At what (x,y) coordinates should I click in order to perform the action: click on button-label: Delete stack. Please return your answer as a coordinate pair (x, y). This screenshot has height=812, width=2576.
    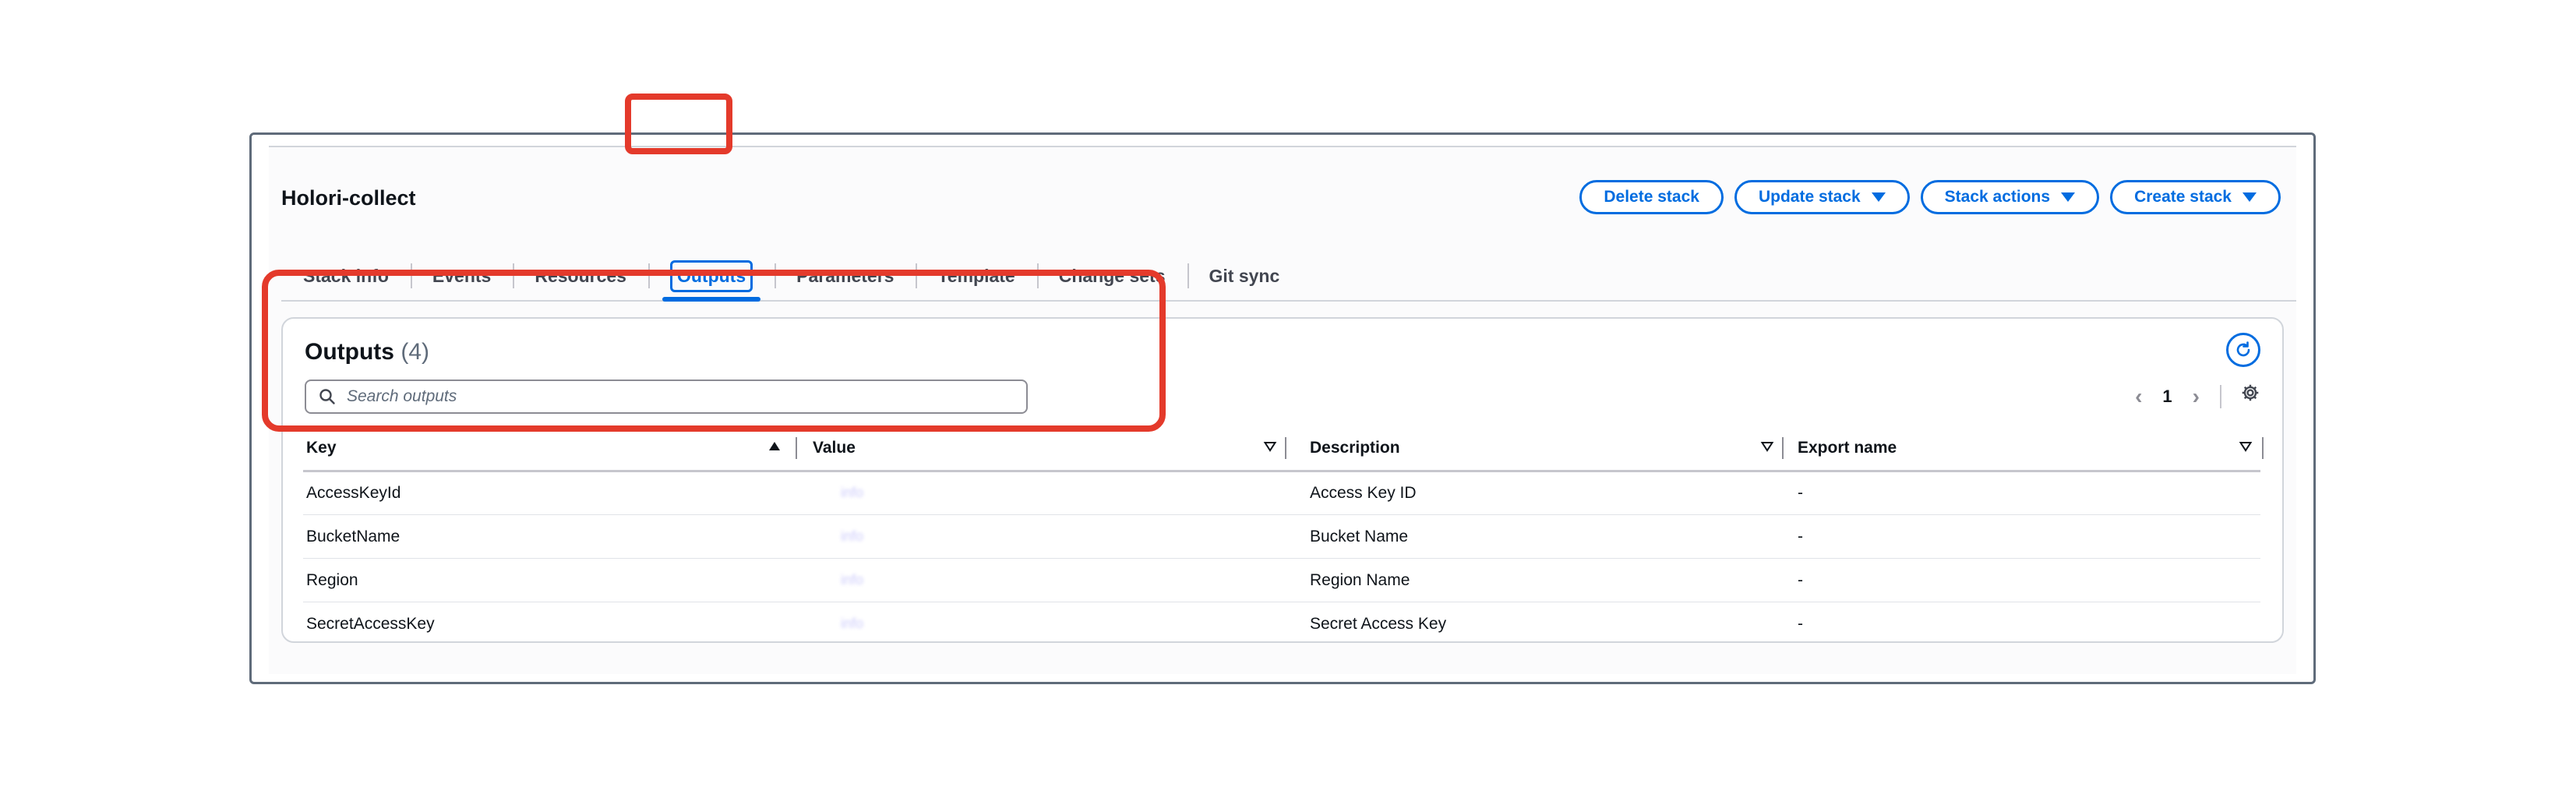
    Looking at the image, I should click on (1651, 197).